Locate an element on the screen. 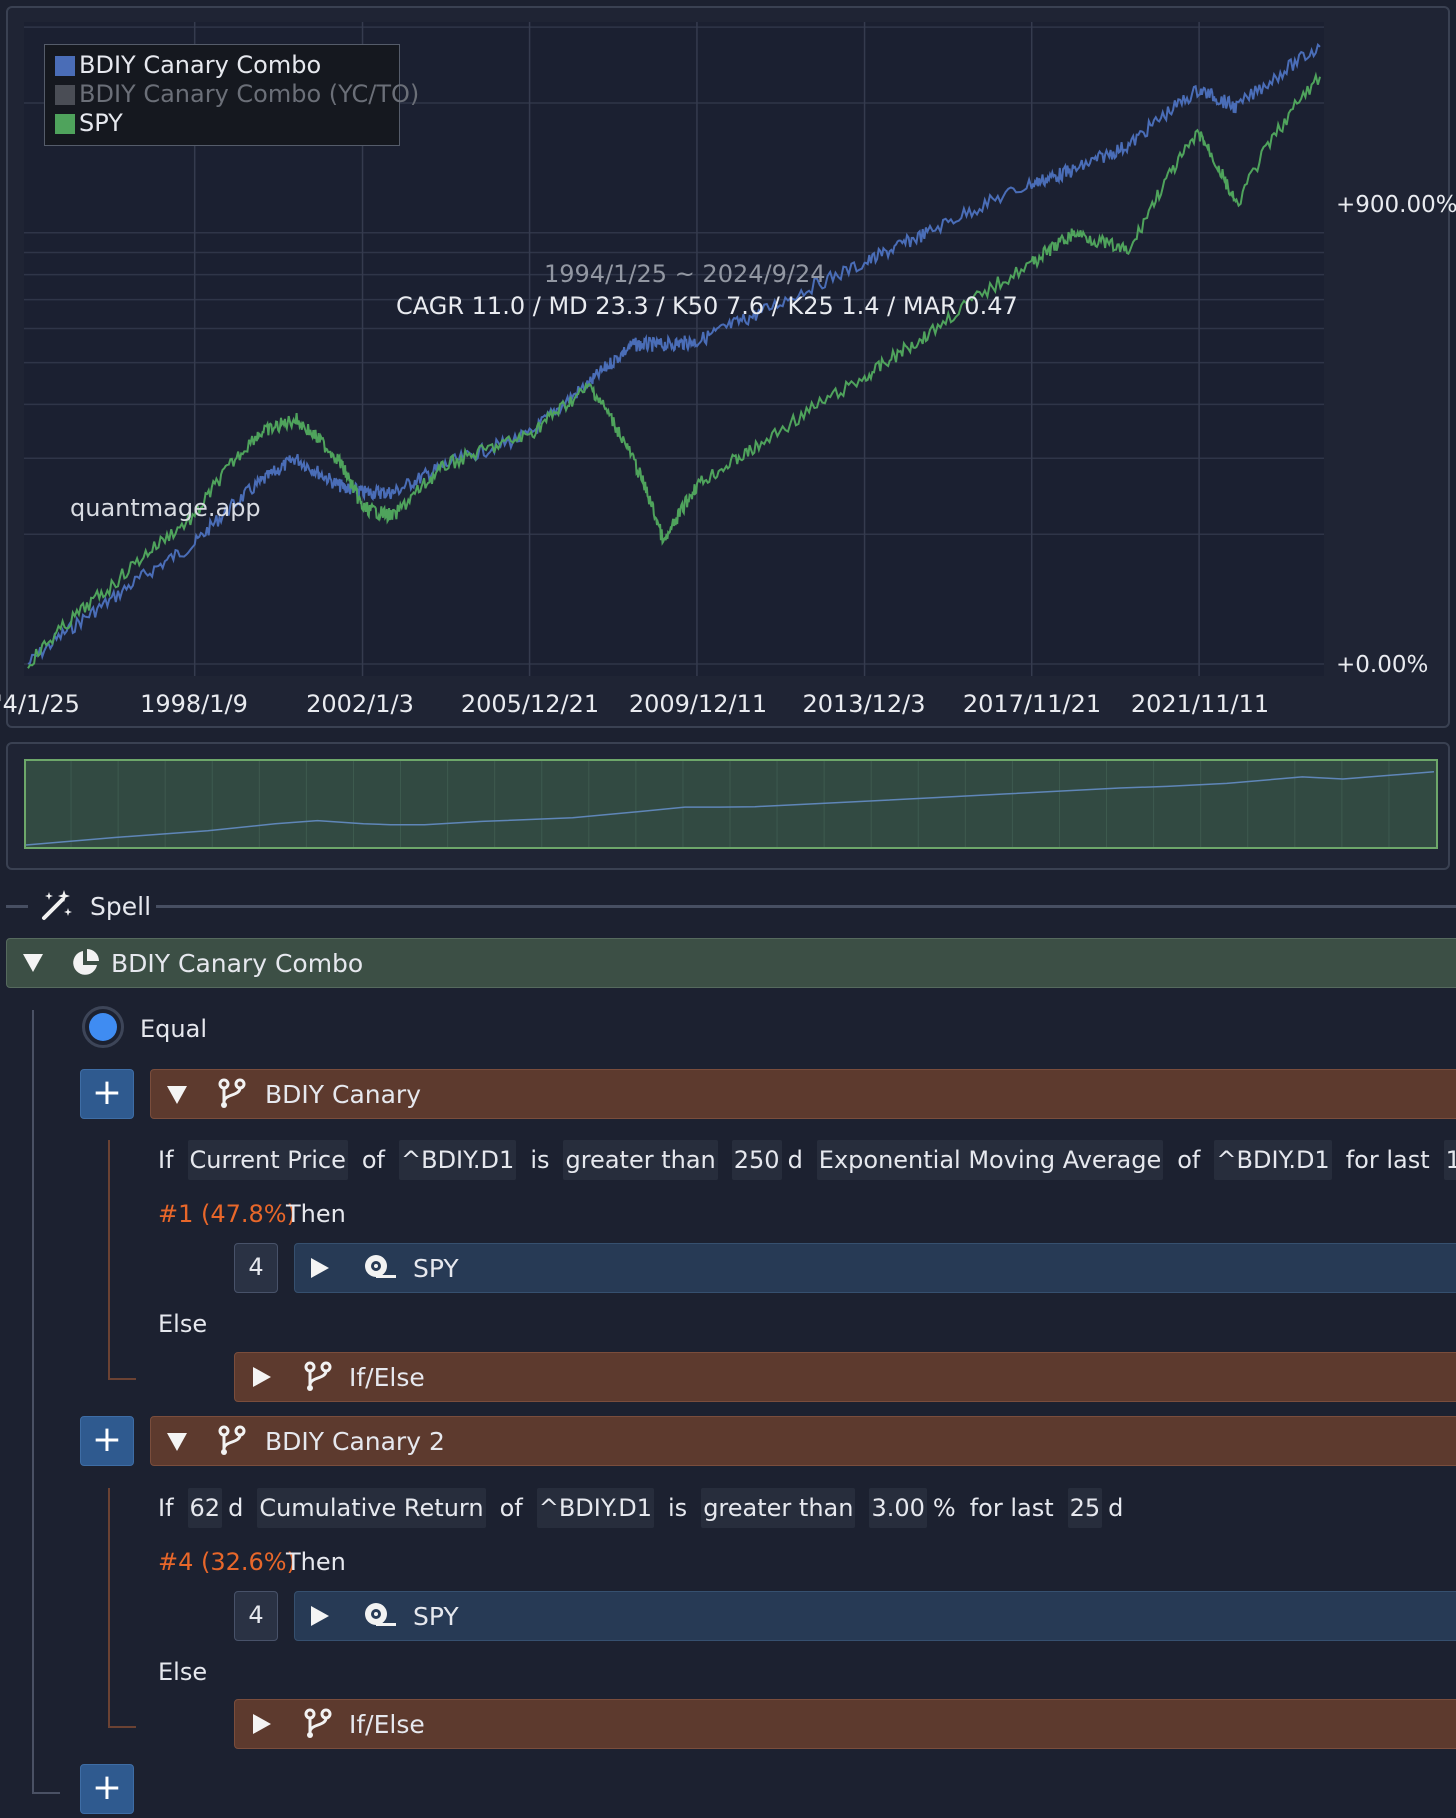  node-label: BDIY Canary 2 is located at coordinates (355, 1441).